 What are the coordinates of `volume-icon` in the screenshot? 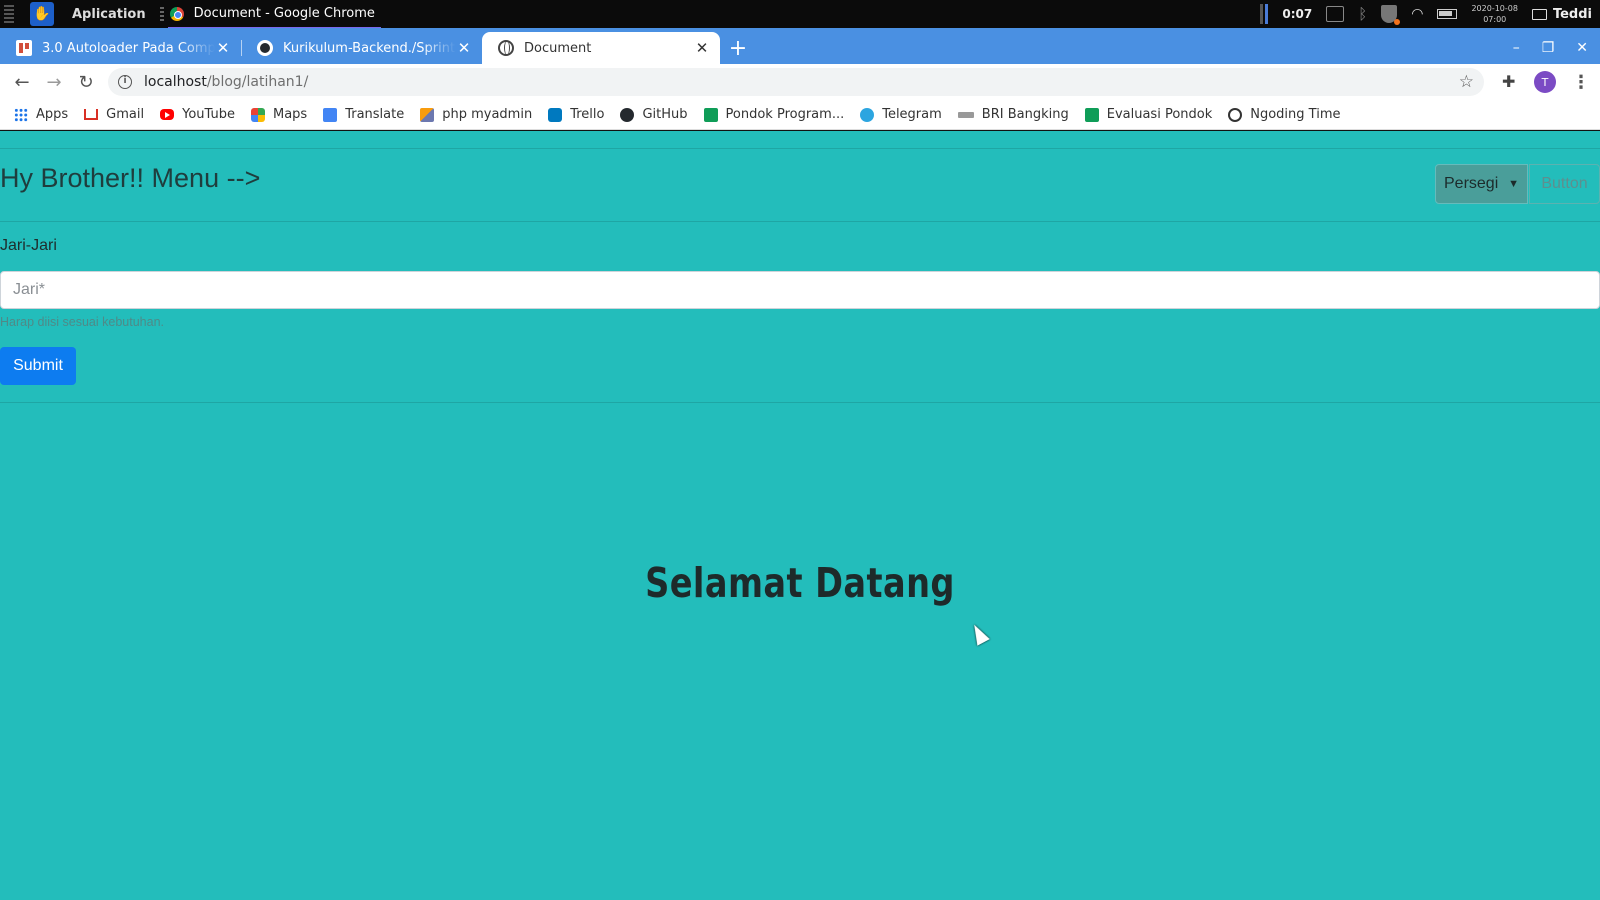 It's located at (1264, 14).